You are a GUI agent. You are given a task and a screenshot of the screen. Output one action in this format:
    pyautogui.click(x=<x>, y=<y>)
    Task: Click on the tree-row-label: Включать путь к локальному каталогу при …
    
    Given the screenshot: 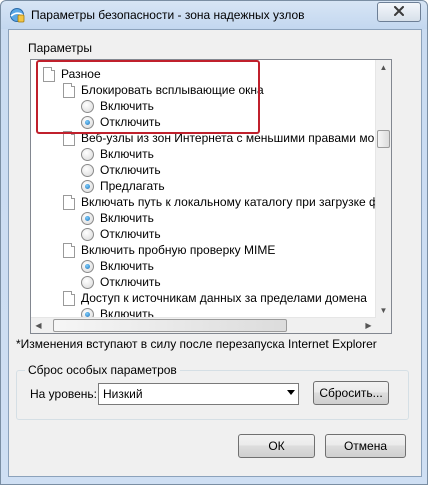 What is the action you would take?
    pyautogui.click(x=236, y=202)
    